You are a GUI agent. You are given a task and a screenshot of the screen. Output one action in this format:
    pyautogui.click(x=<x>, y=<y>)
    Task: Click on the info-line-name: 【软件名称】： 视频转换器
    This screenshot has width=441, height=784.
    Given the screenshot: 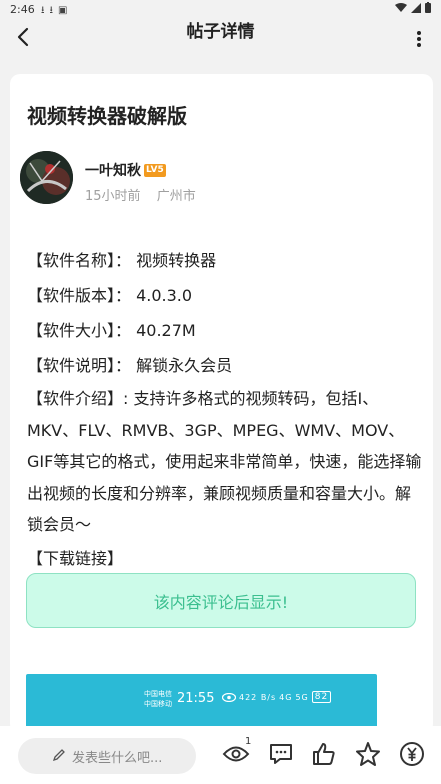 What is the action you would take?
    pyautogui.click(x=122, y=260)
    